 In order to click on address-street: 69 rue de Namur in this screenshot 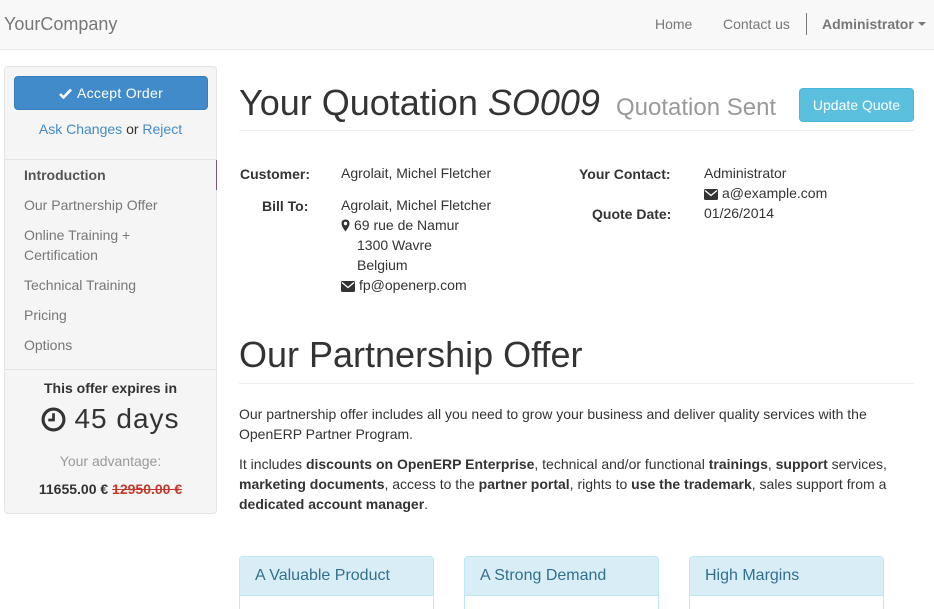, I will do `click(400, 225)`.